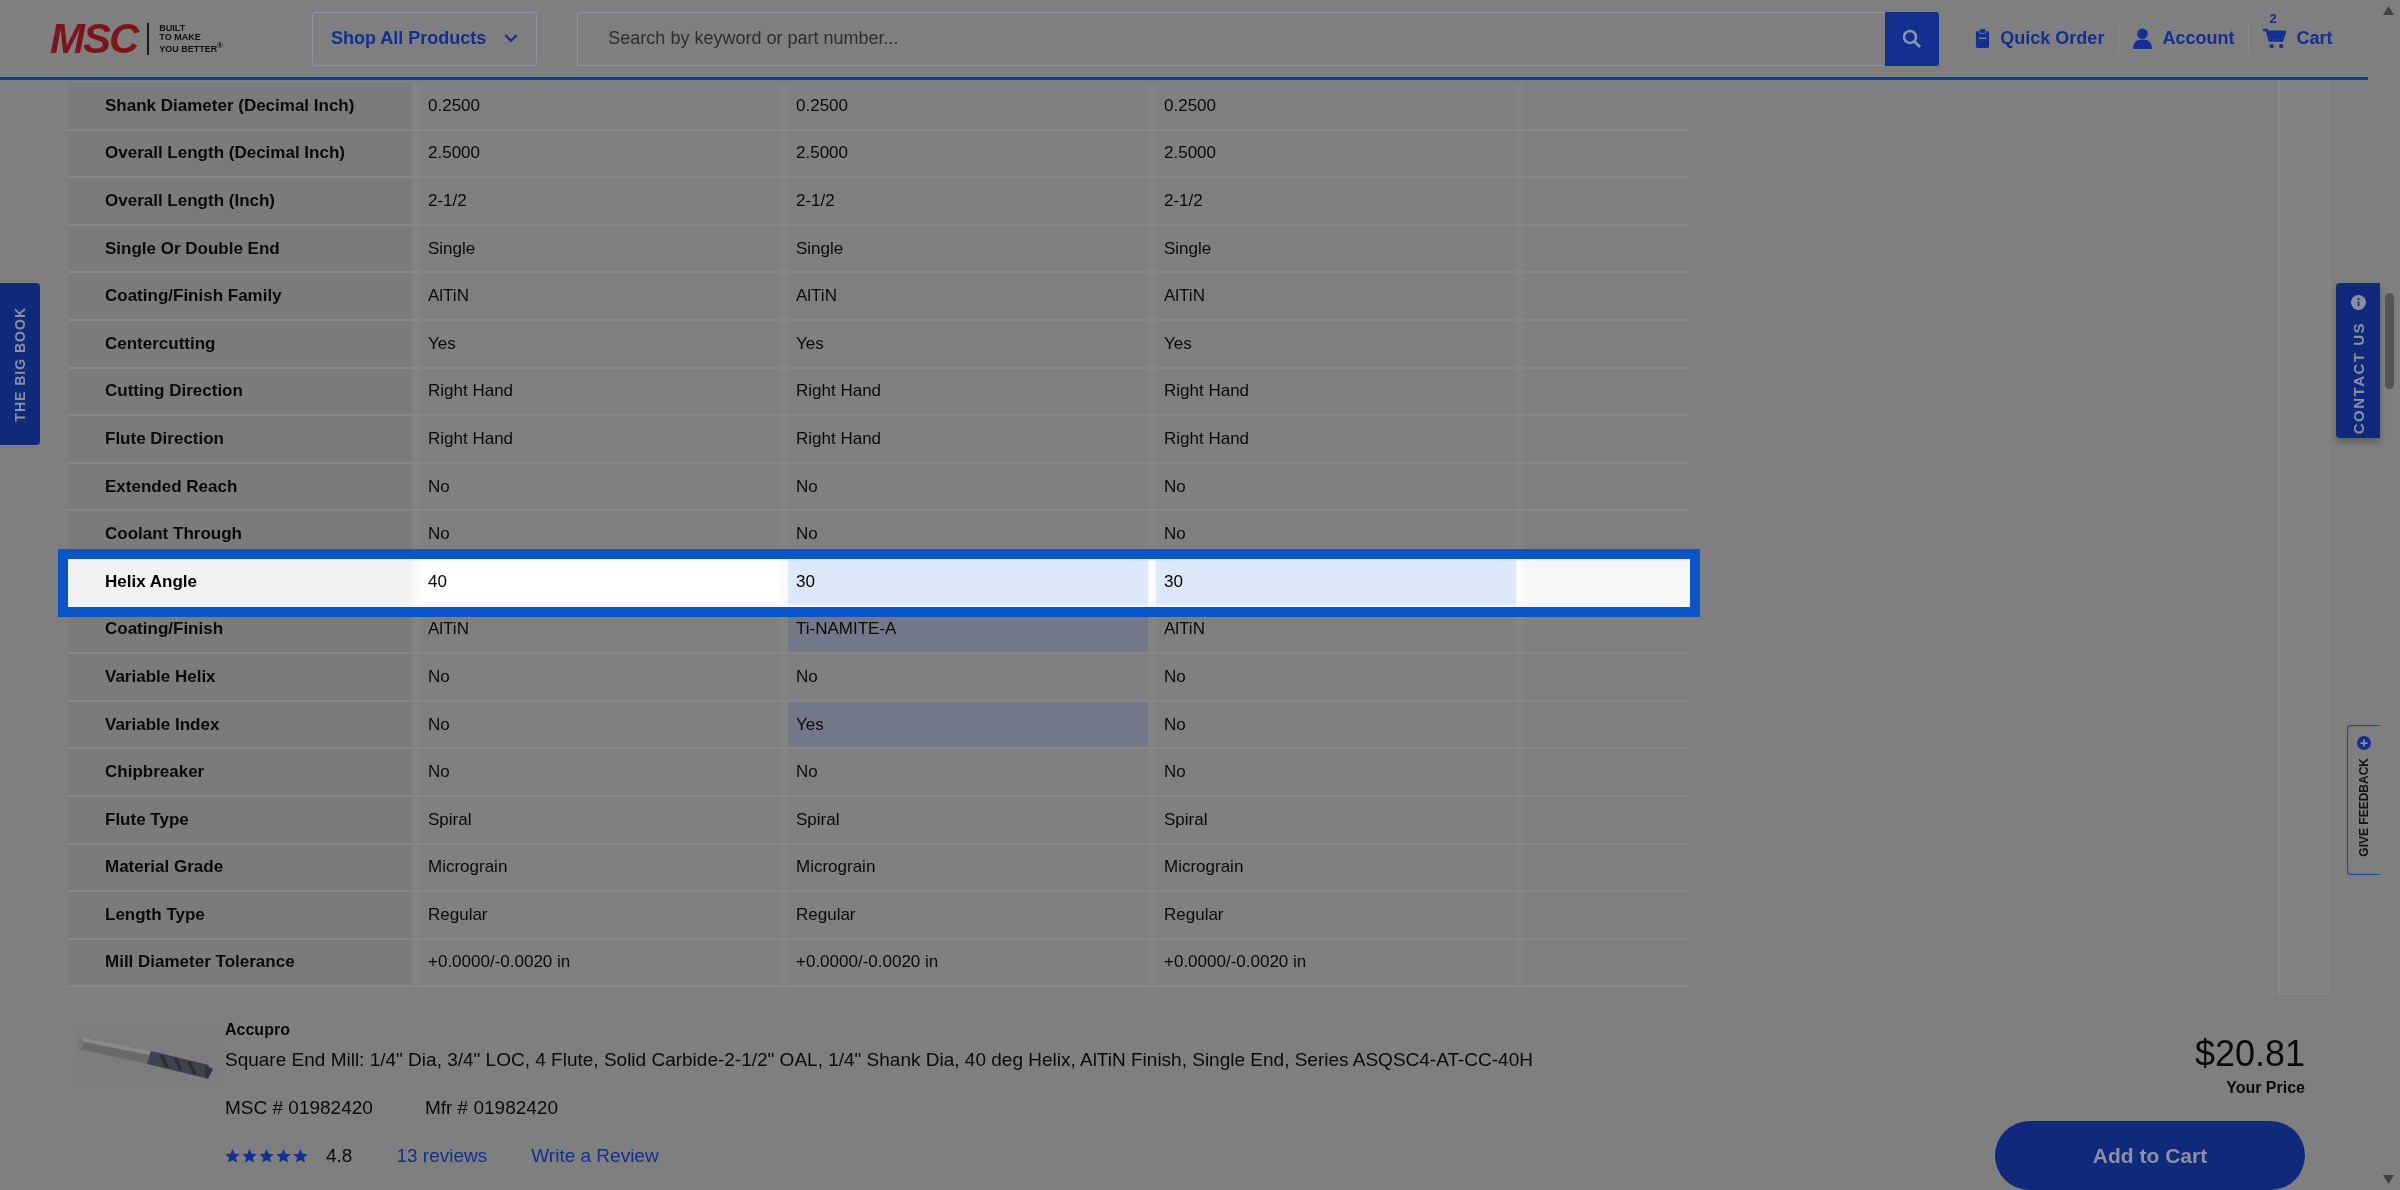 The width and height of the screenshot is (2400, 1190). What do you see at coordinates (2143, 38) in the screenshot?
I see `person-icon` at bounding box center [2143, 38].